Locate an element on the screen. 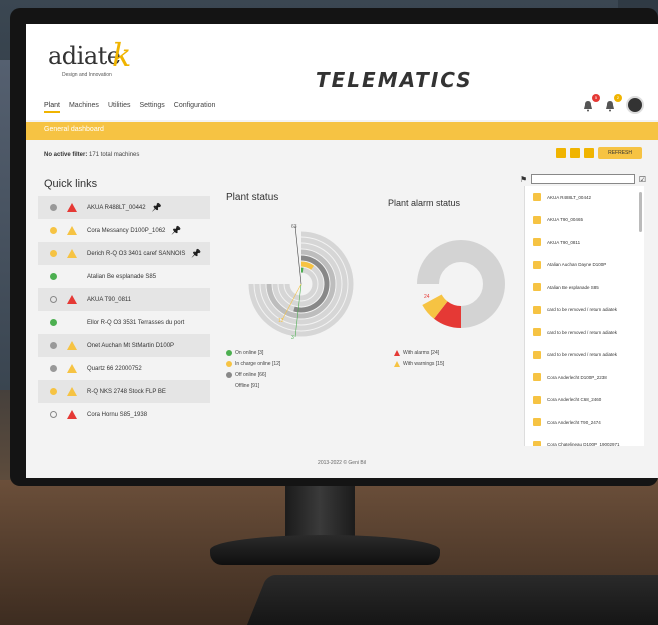  list-search-input is located at coordinates (583, 179).